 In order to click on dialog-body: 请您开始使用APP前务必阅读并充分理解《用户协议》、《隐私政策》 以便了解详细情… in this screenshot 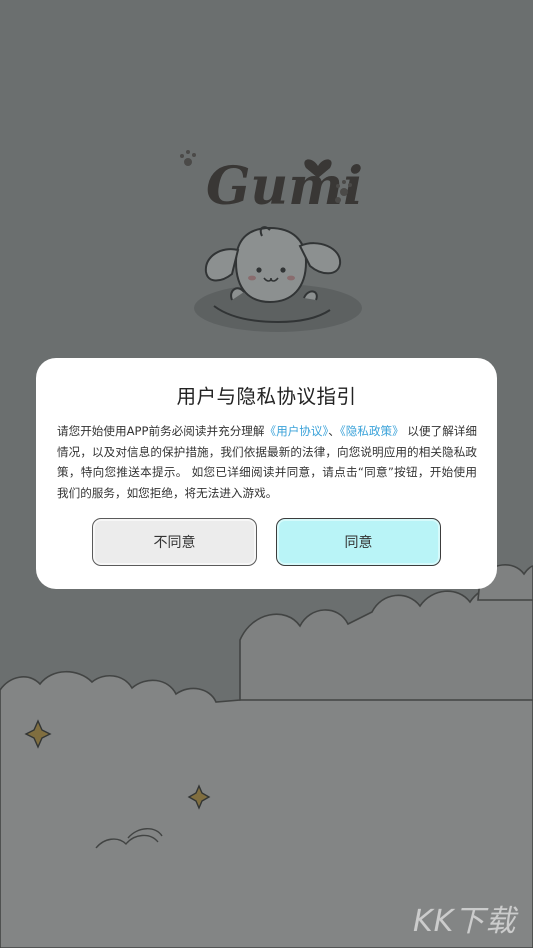, I will do `click(267, 462)`.